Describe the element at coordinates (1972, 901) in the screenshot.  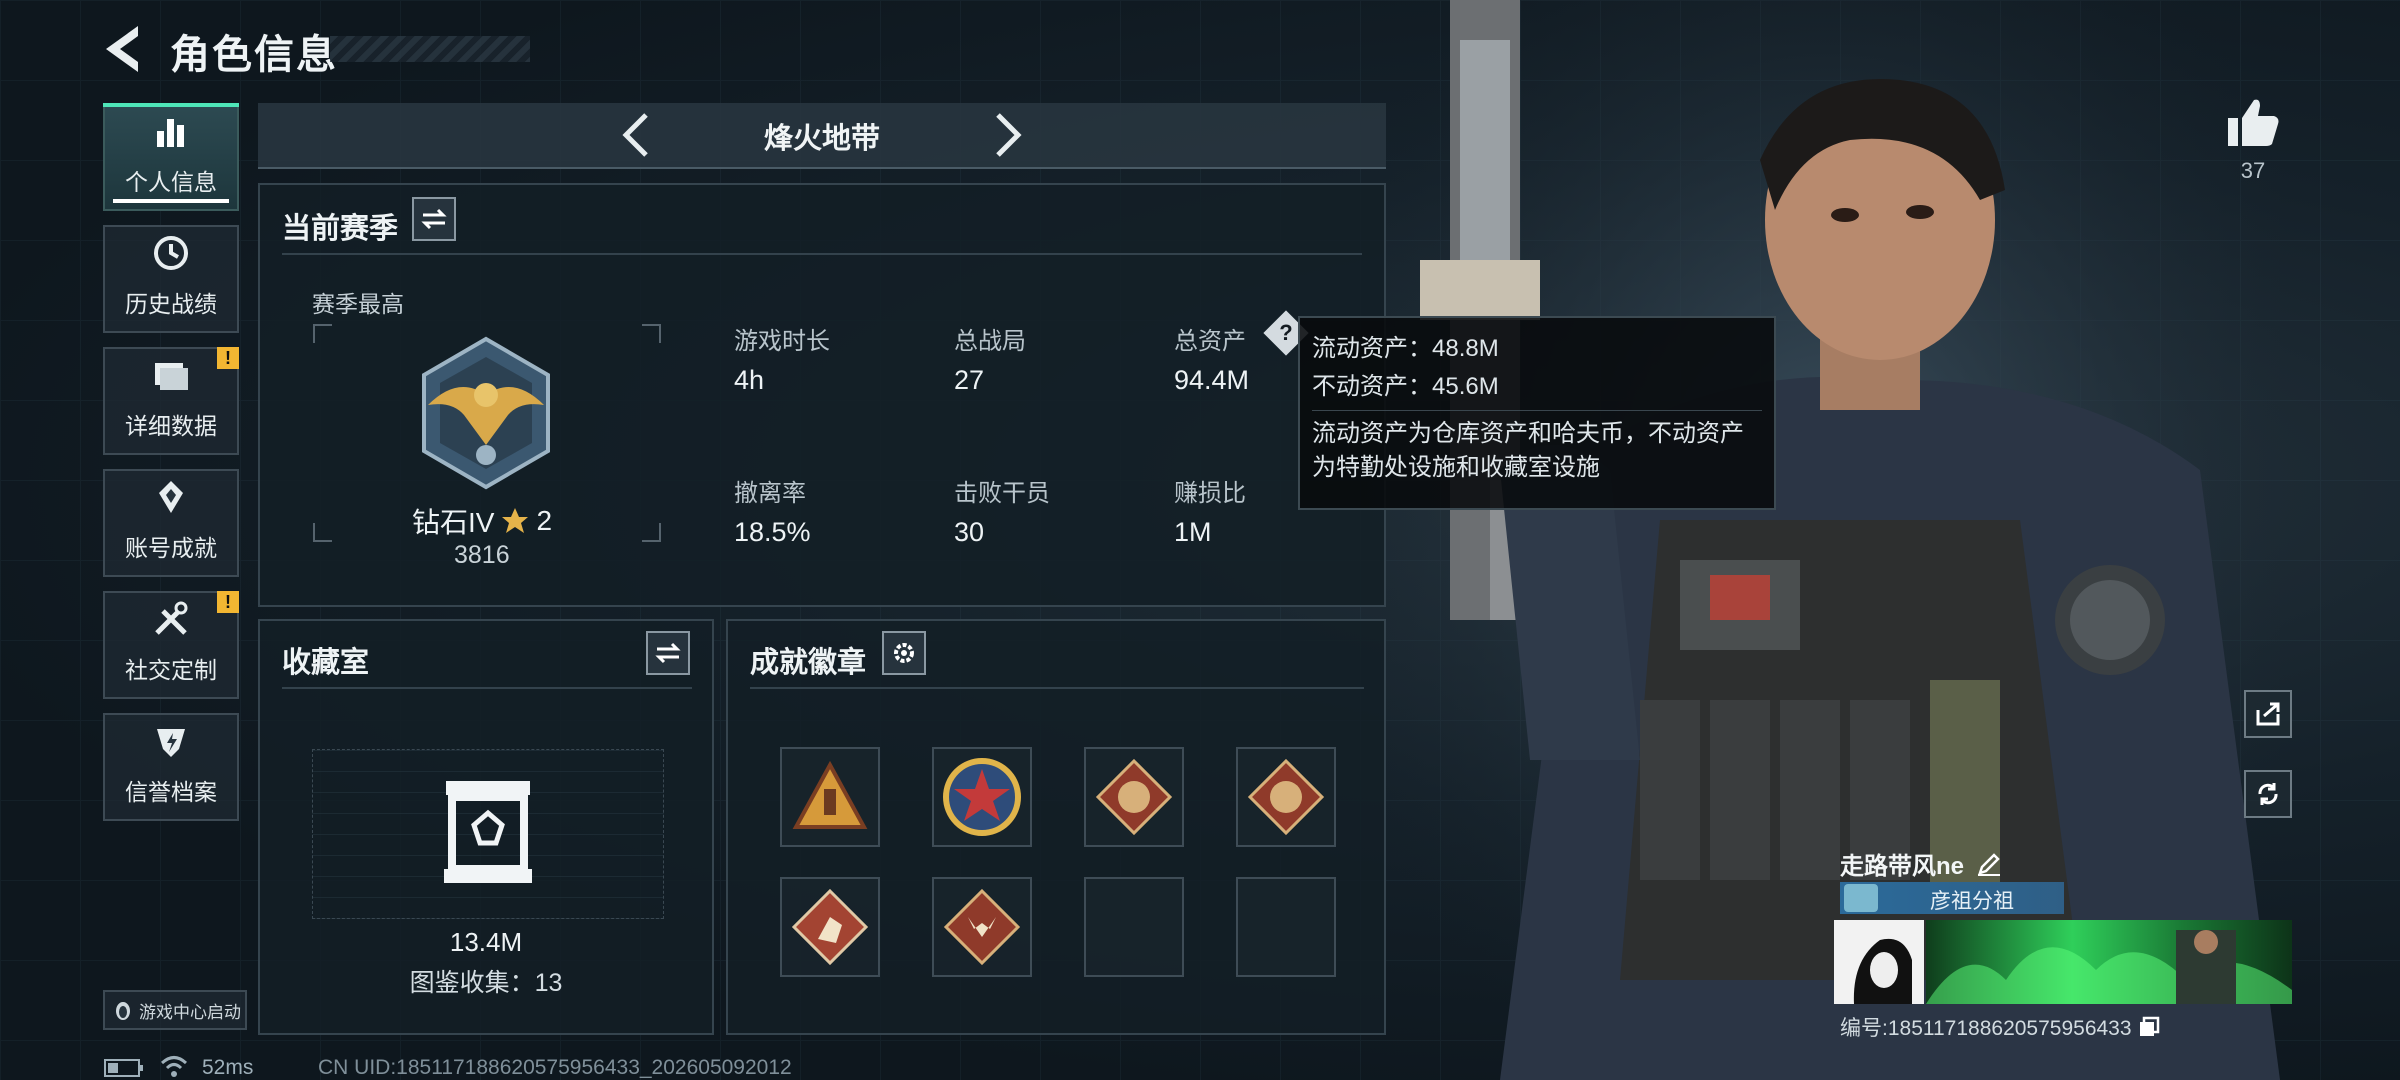
I see `group-name: 彦祖分祖` at that location.